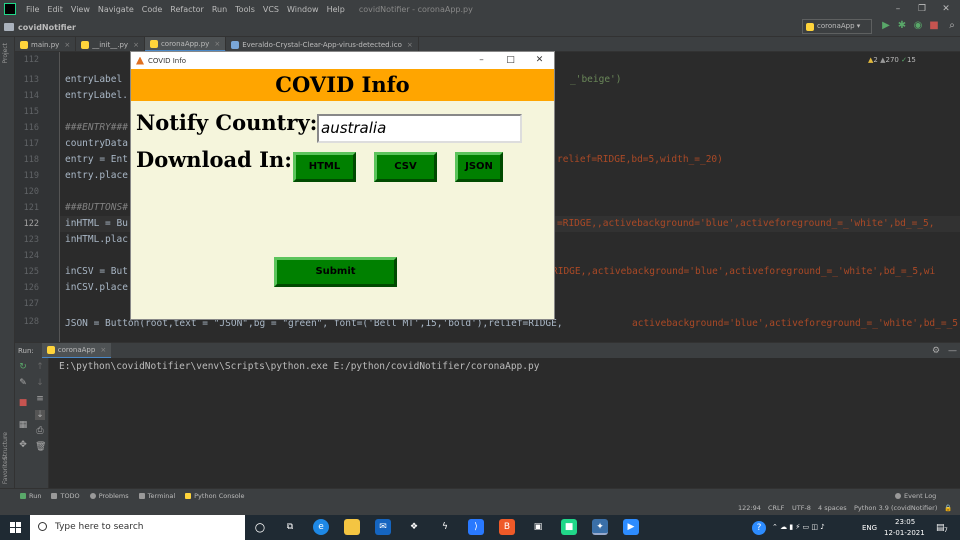  I want to click on store-icon: ▣, so click(538, 527).